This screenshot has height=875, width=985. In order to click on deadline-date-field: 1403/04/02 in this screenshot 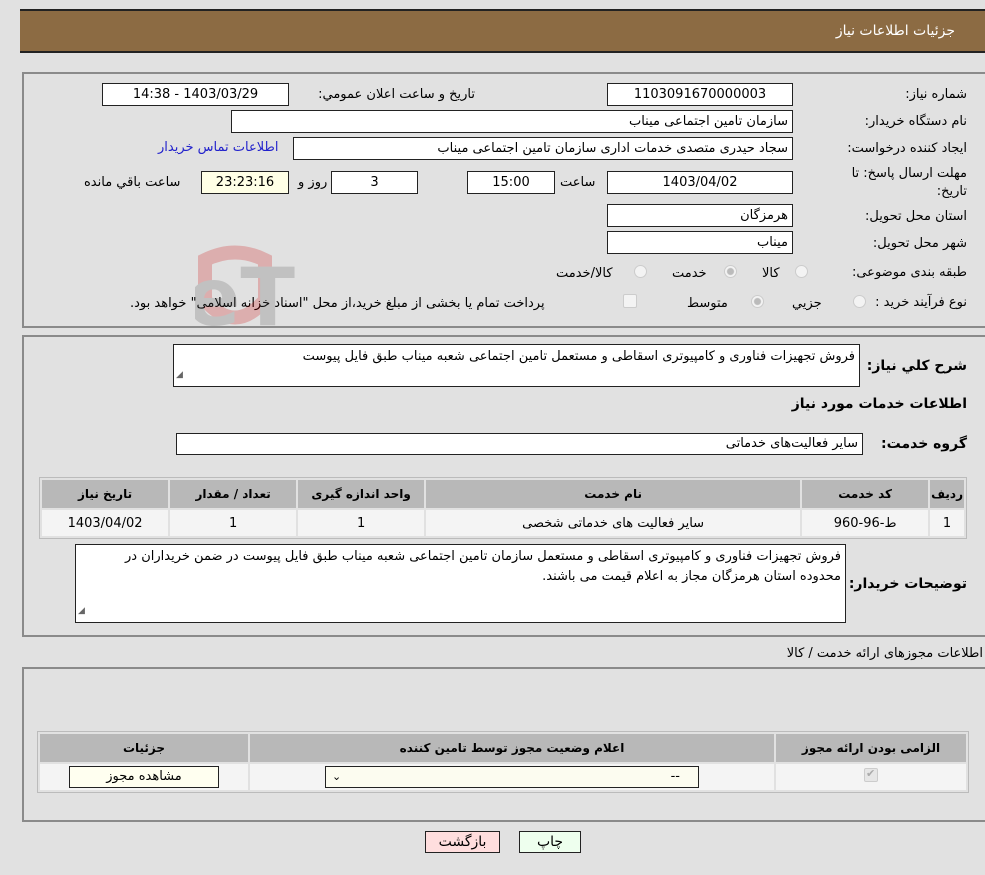, I will do `click(700, 182)`.